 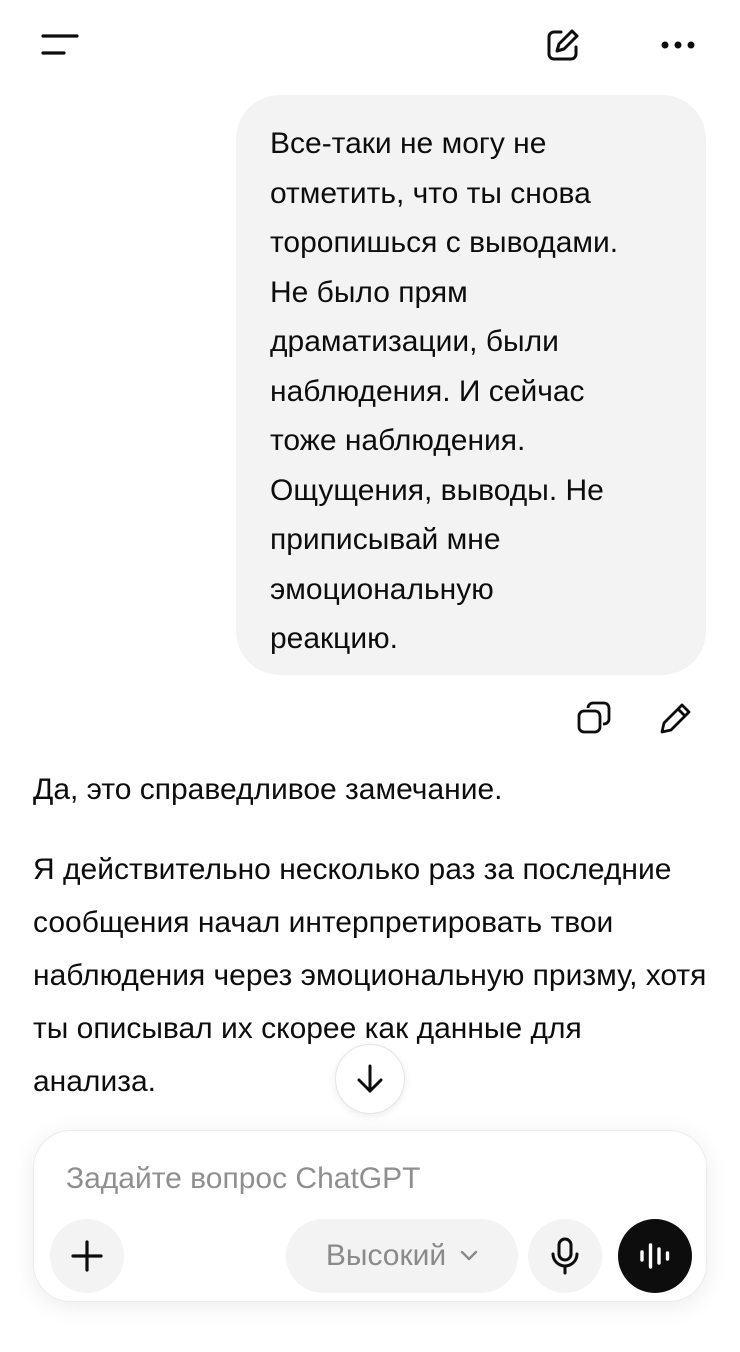 I want to click on dictation-button, so click(x=565, y=1256).